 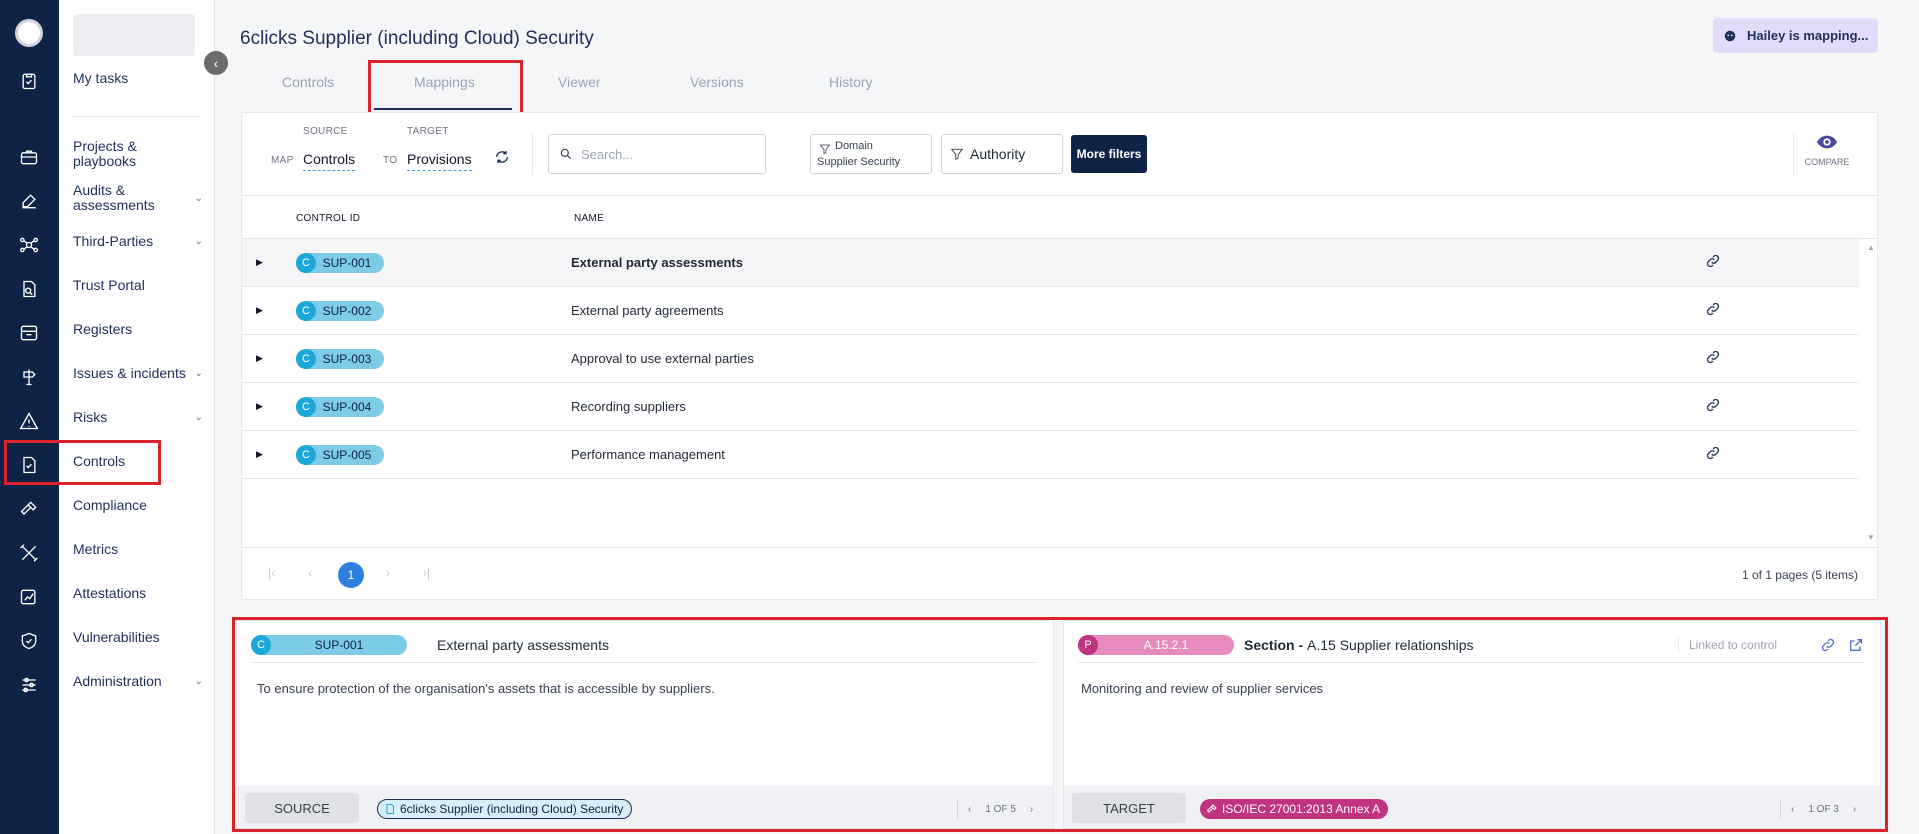 What do you see at coordinates (29, 245) in the screenshot?
I see `network-icon` at bounding box center [29, 245].